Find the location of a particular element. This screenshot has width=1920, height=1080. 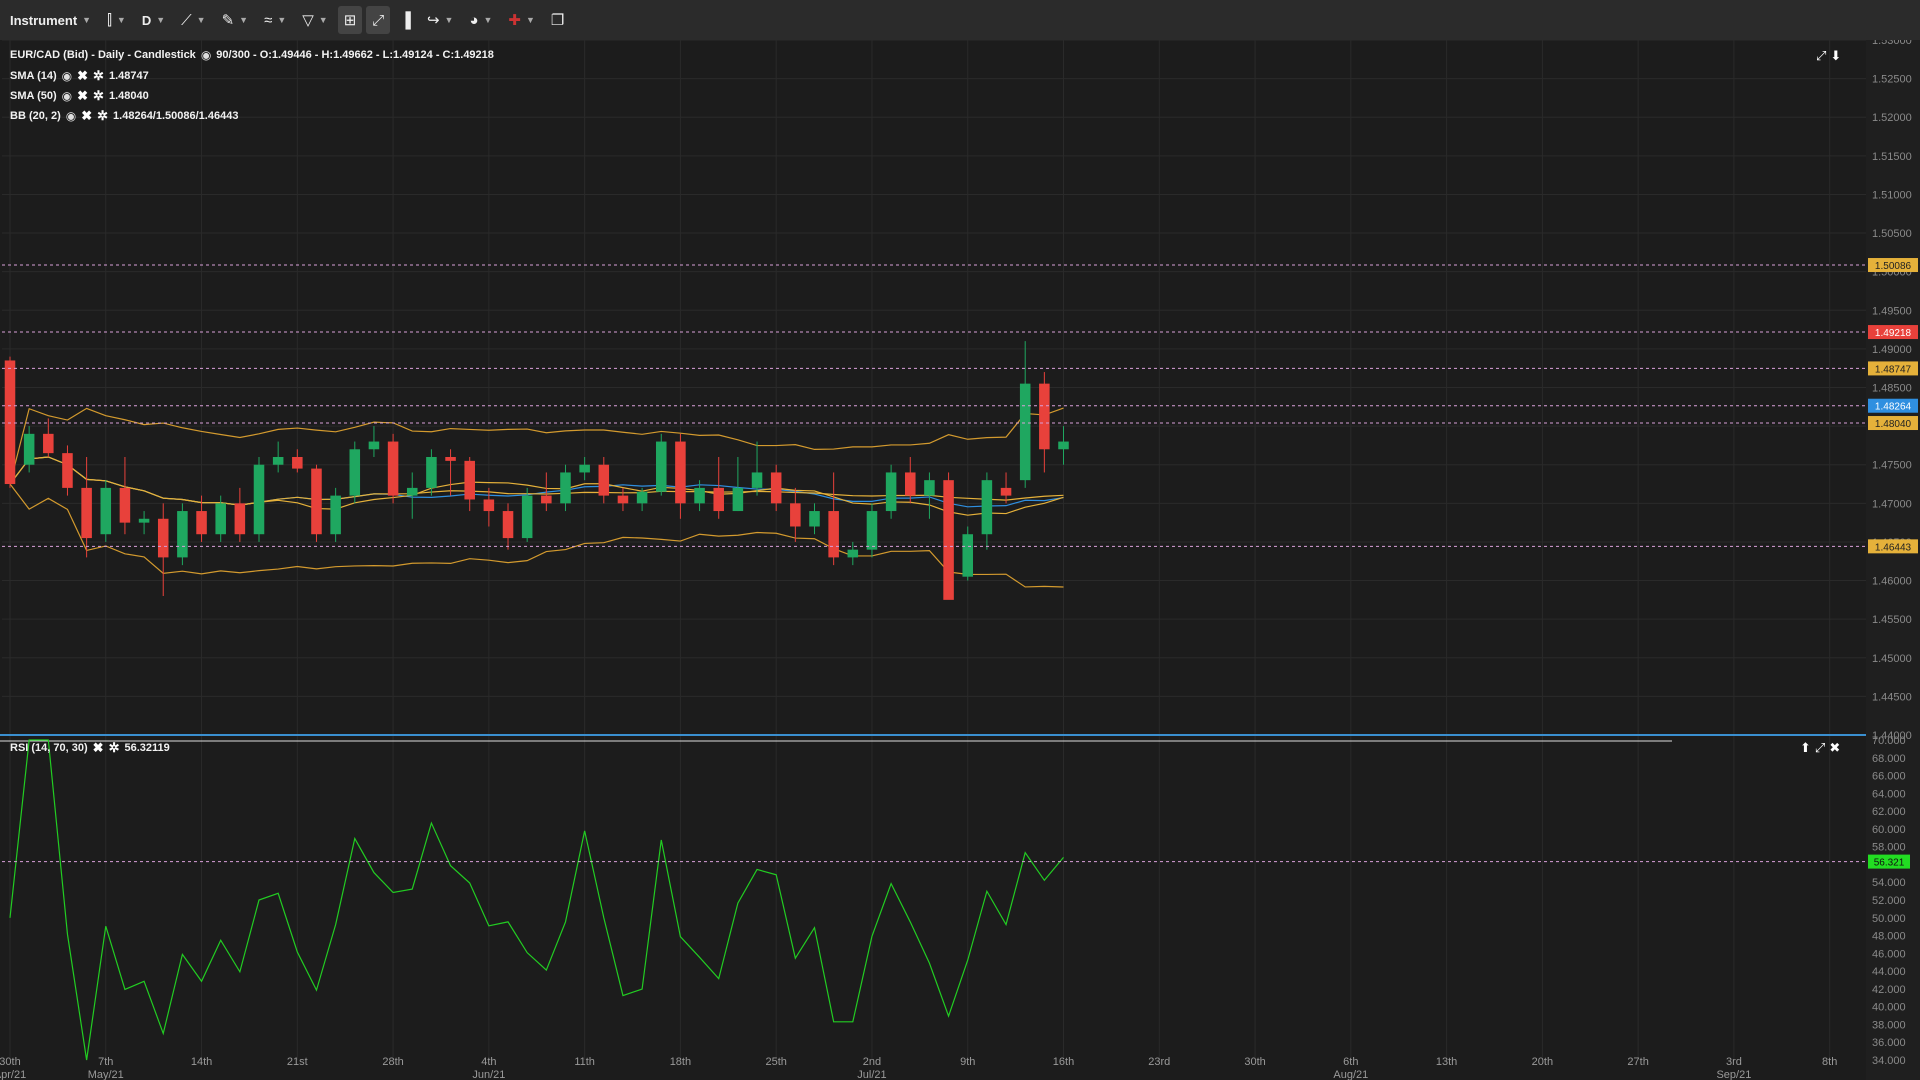

line-tool-icon: ⟋ ▼ is located at coordinates (193, 20).